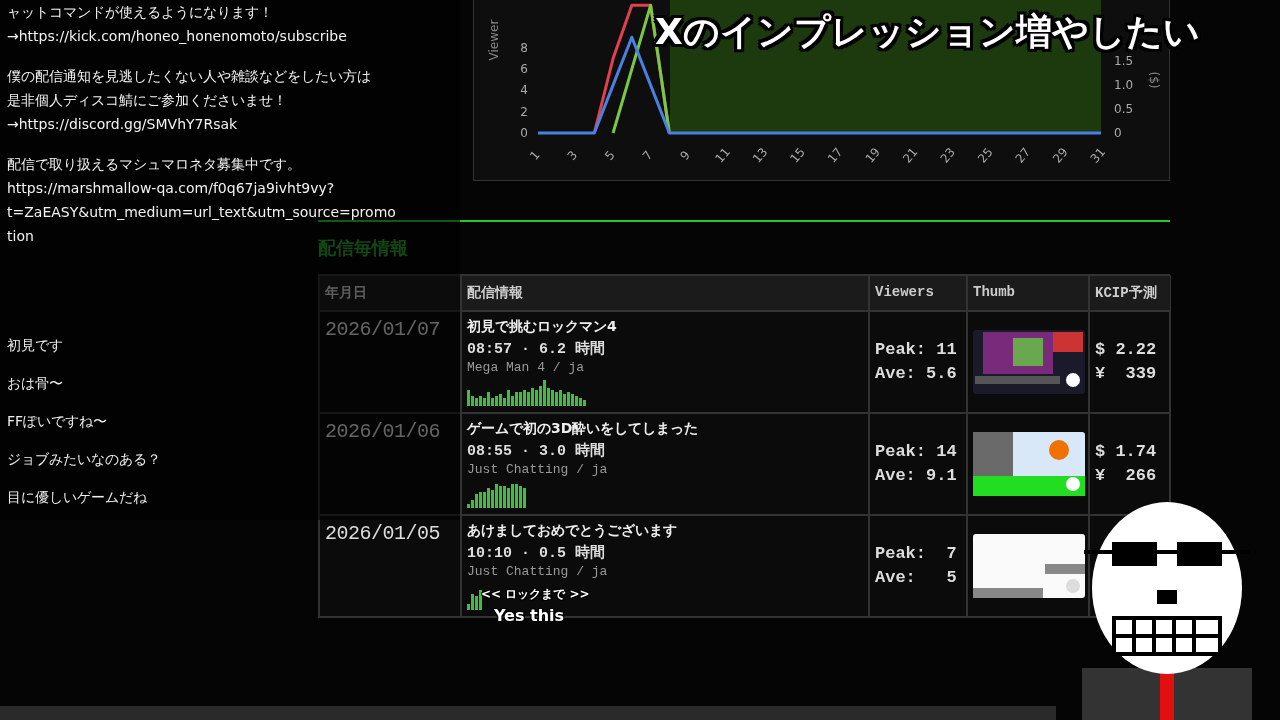 This screenshot has height=720, width=1280. Describe the element at coordinates (383, 431) in the screenshot. I see `stream-date: 2026/01/06` at that location.